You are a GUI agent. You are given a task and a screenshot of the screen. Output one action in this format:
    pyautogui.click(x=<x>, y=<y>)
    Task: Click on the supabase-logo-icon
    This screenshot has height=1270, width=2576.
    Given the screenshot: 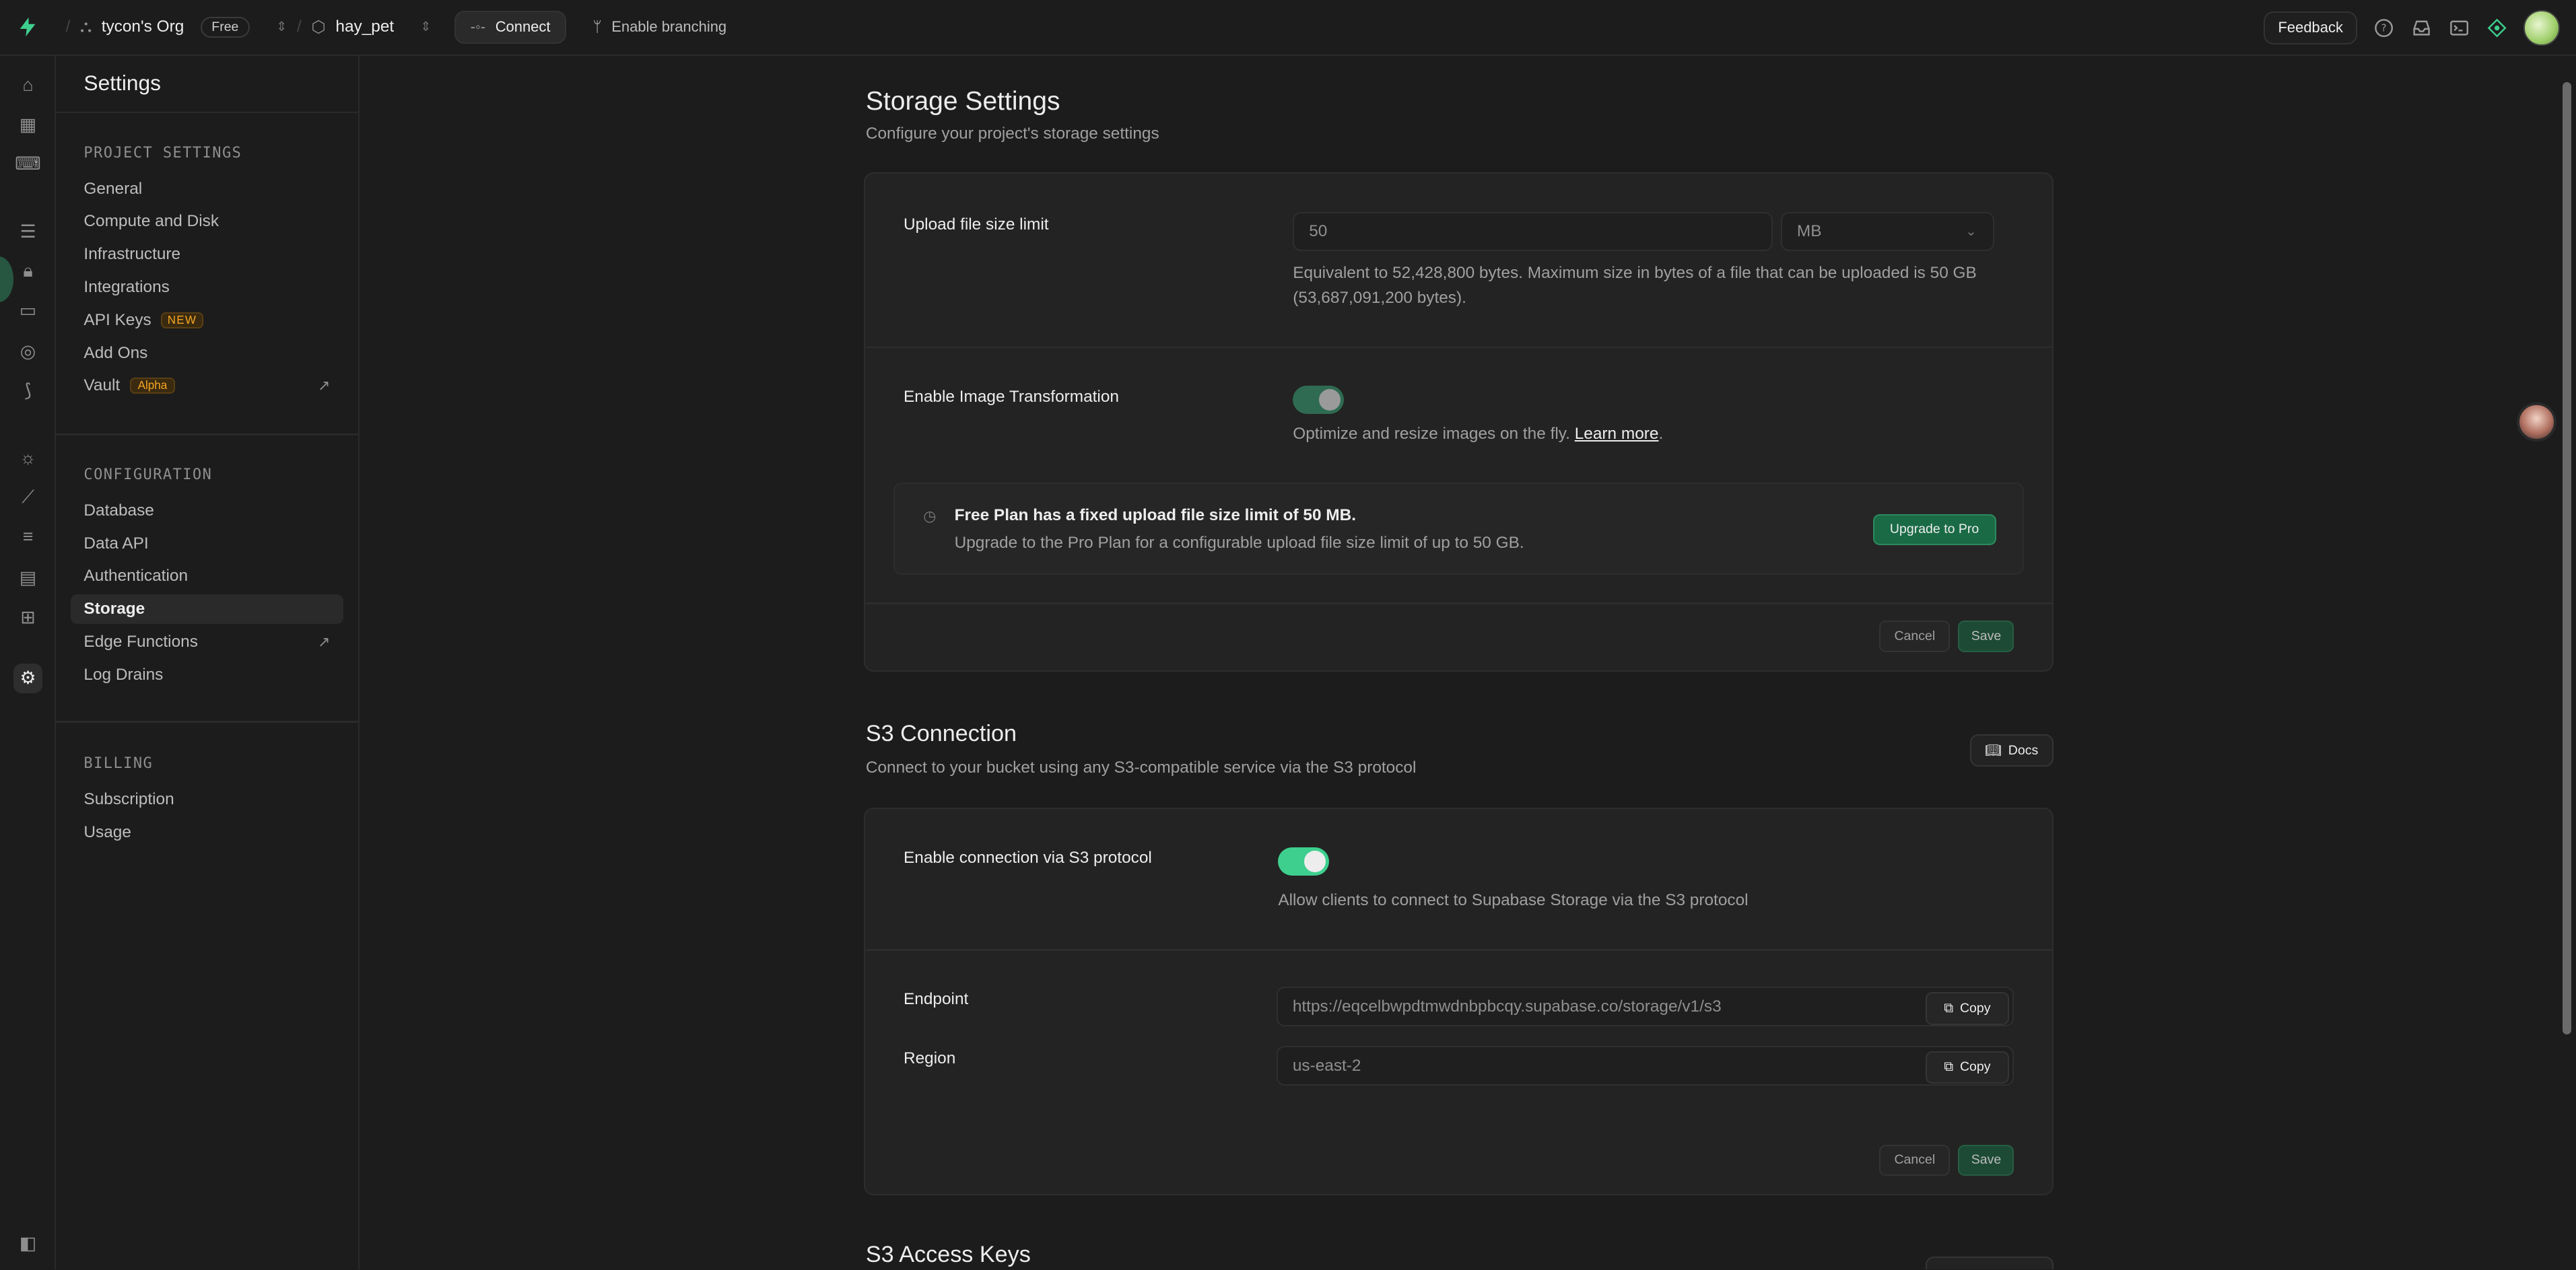 What is the action you would take?
    pyautogui.click(x=28, y=27)
    